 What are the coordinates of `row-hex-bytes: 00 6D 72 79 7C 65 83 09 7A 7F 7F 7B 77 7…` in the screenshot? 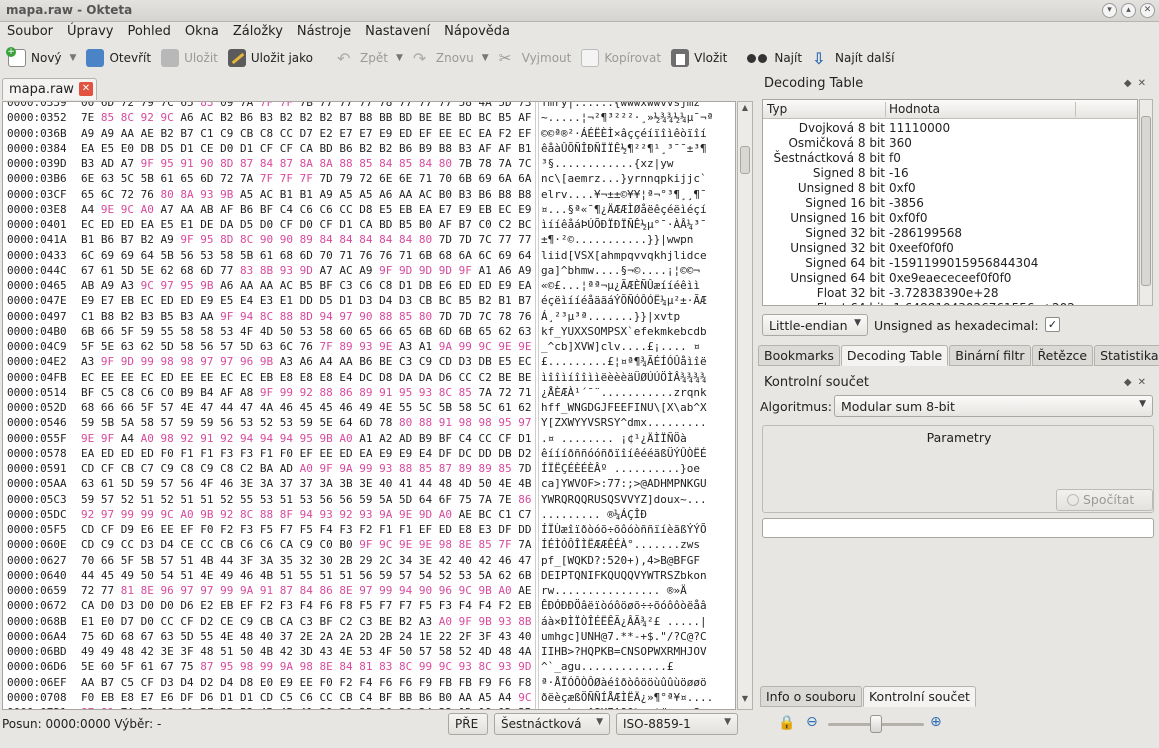 It's located at (308, 106).